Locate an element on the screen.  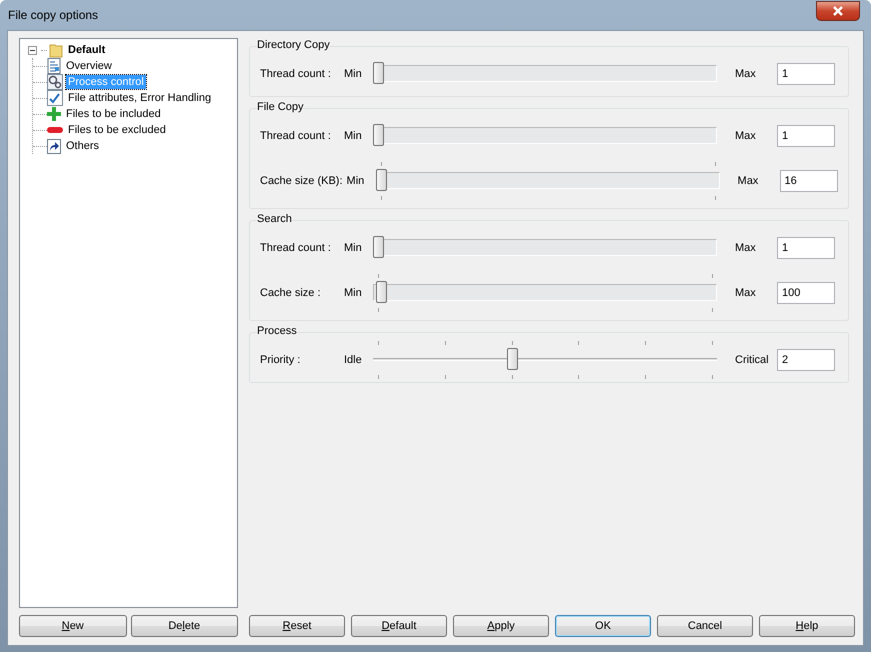
tree-item: Default is located at coordinates (87, 50).